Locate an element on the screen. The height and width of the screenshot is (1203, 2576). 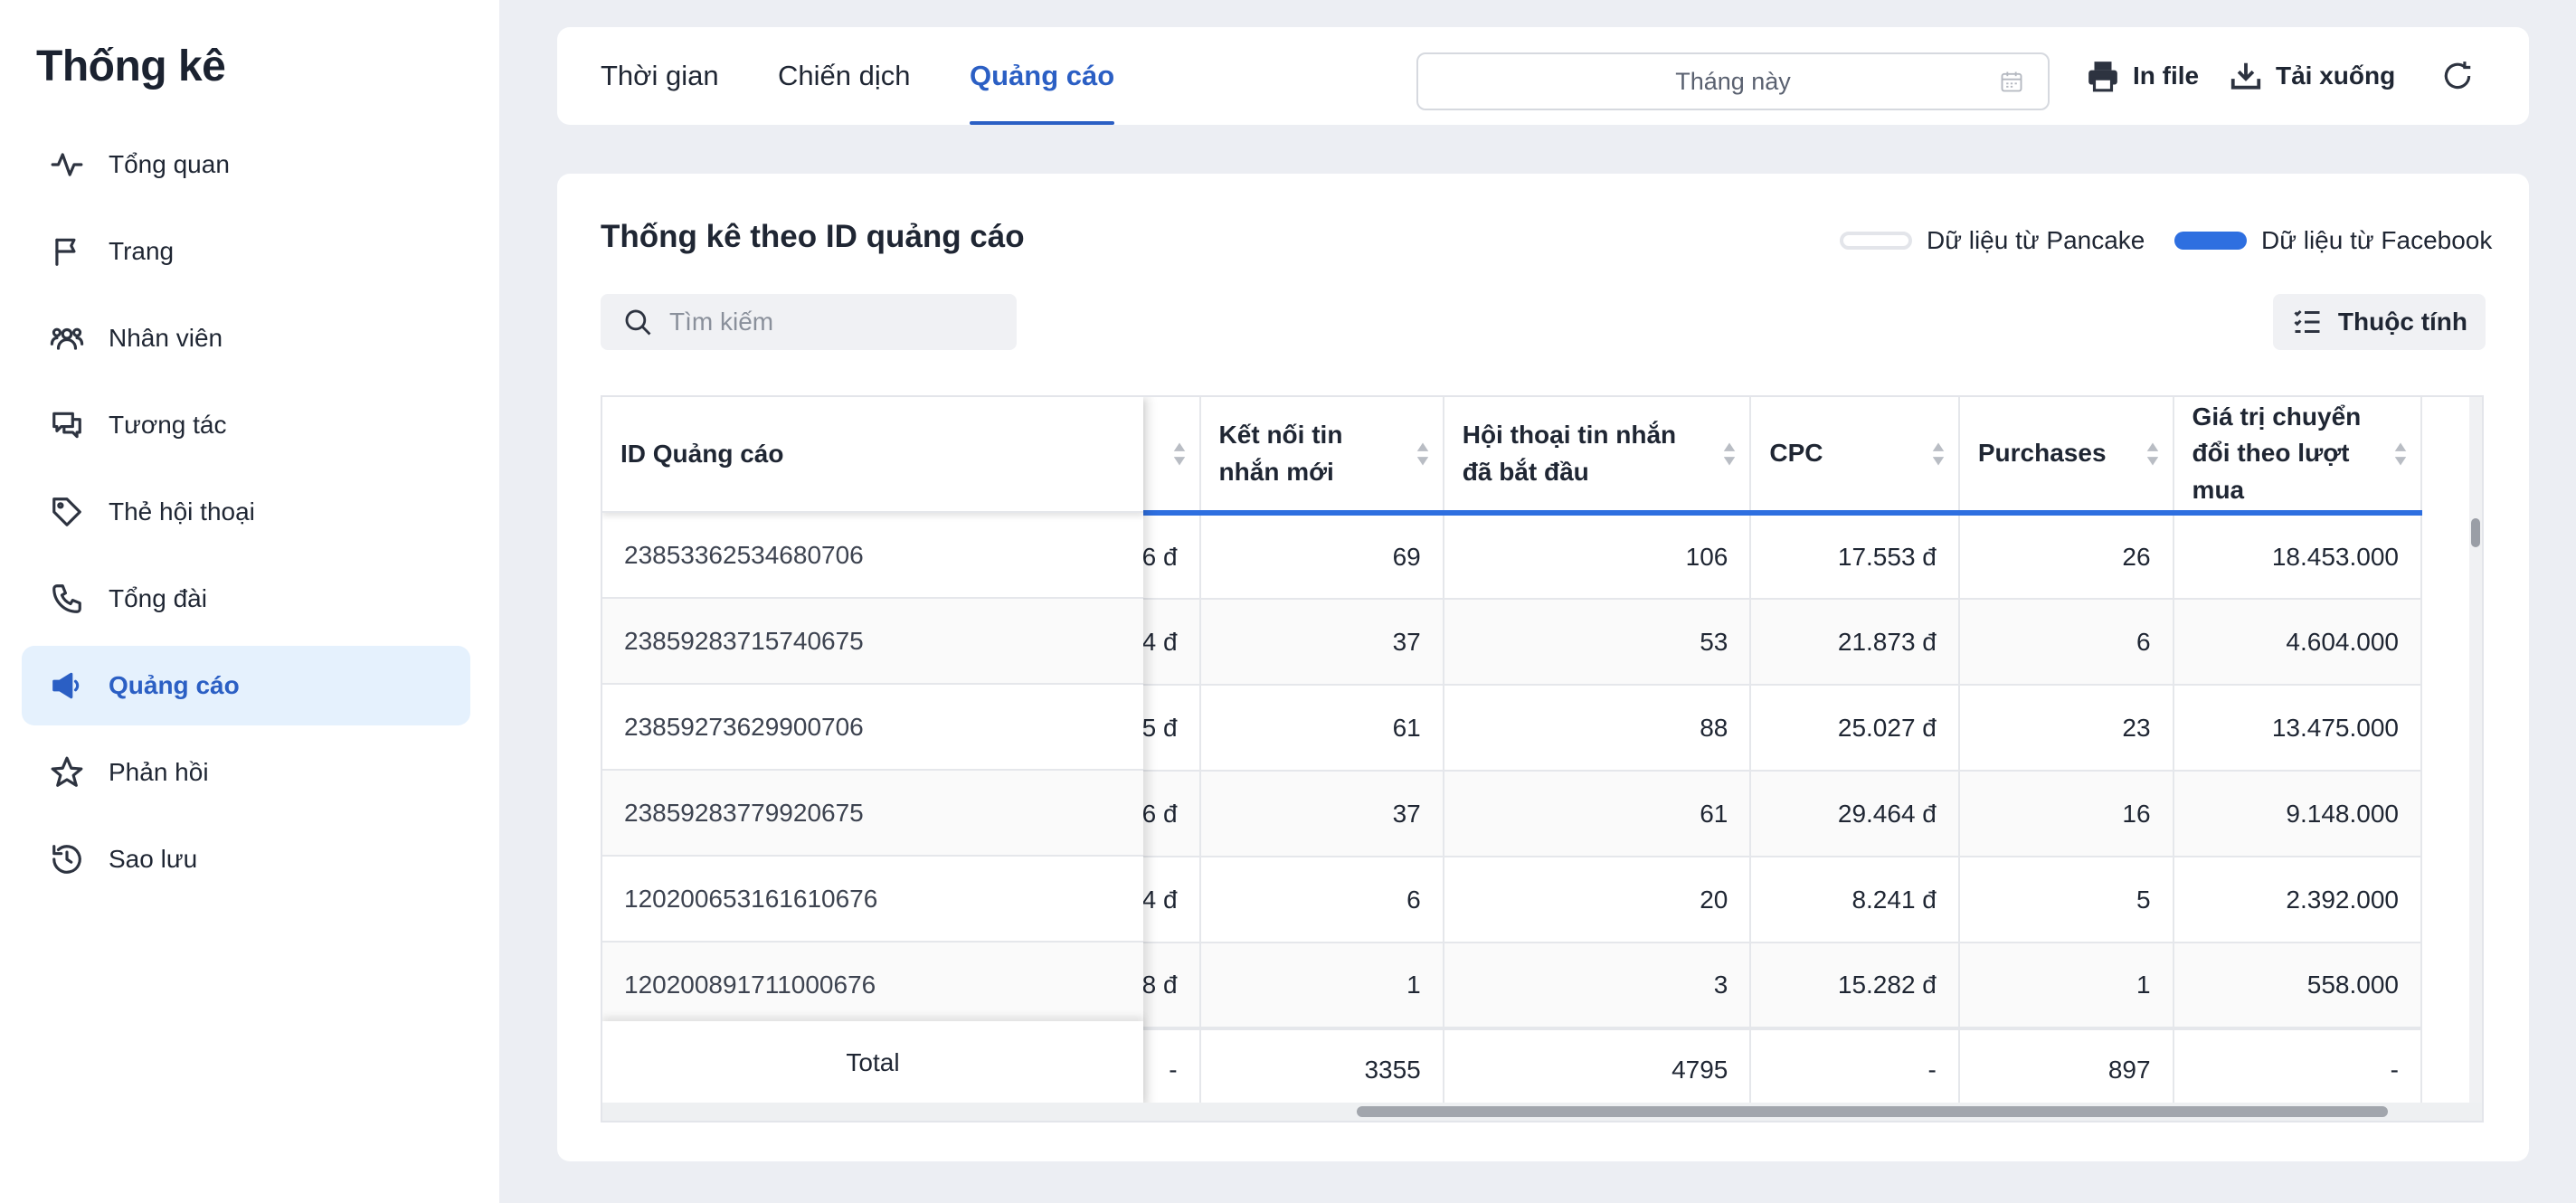
table-cell: 16 is located at coordinates (2066, 814).